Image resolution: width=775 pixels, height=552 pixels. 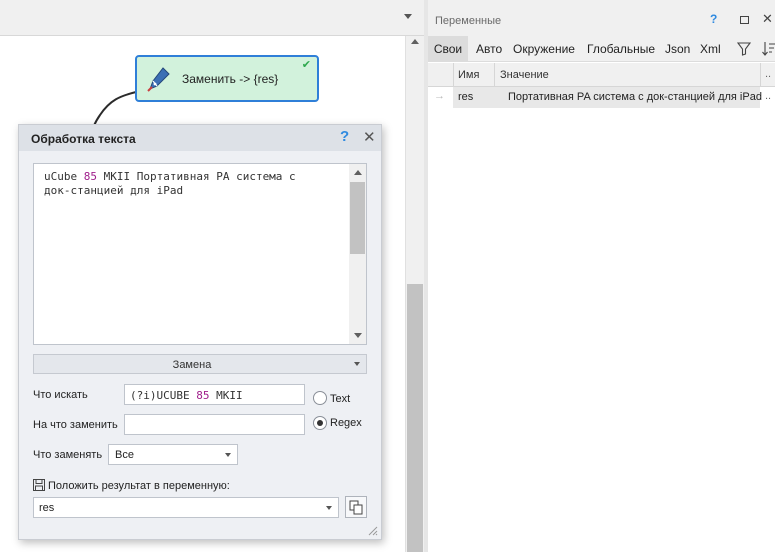 What do you see at coordinates (489, 49) in the screenshot?
I see `tab-auto: Авто` at bounding box center [489, 49].